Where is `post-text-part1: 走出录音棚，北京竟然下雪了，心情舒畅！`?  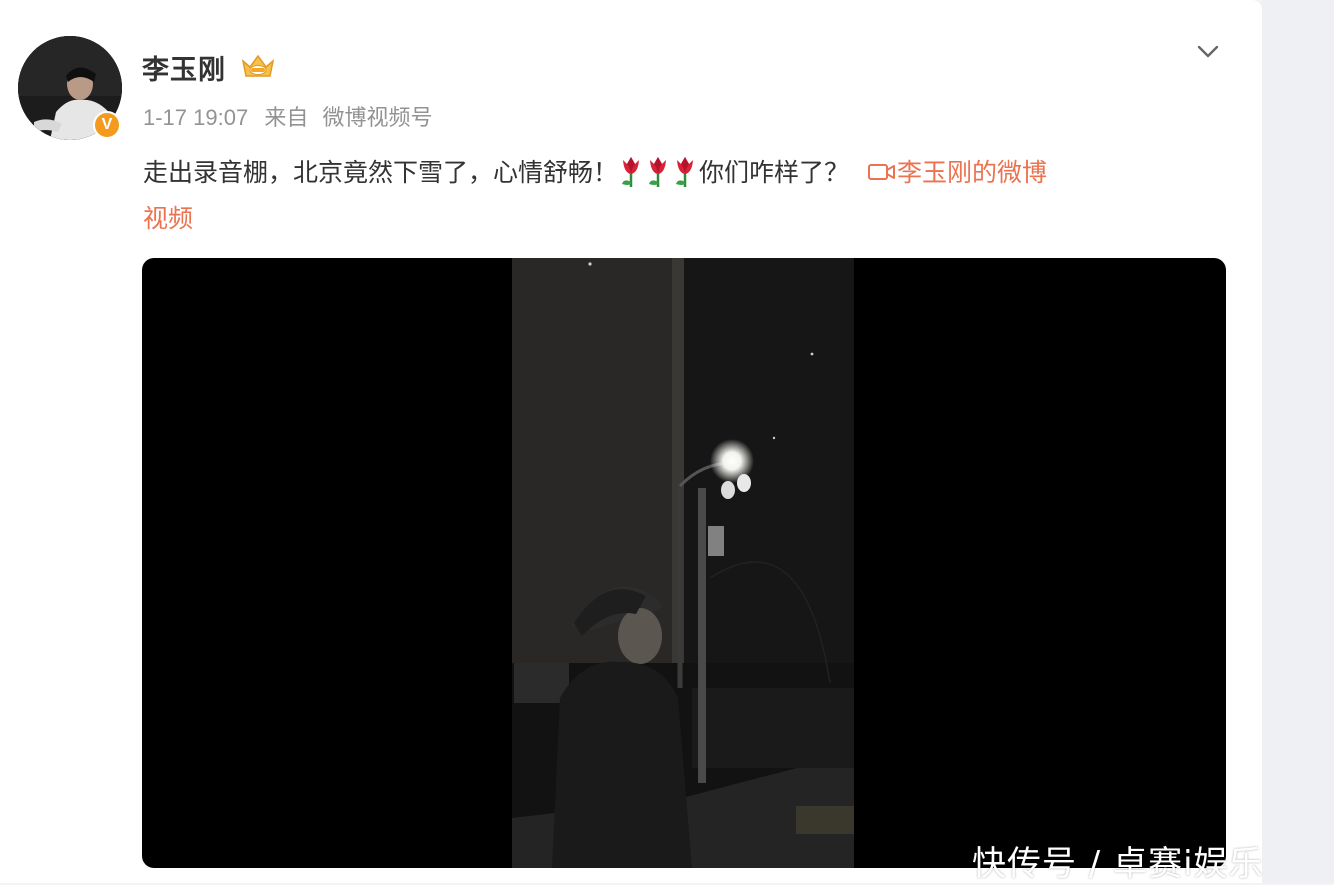 post-text-part1: 走出录音棚，北京竟然下雪了，心情舒畅！ is located at coordinates (381, 173).